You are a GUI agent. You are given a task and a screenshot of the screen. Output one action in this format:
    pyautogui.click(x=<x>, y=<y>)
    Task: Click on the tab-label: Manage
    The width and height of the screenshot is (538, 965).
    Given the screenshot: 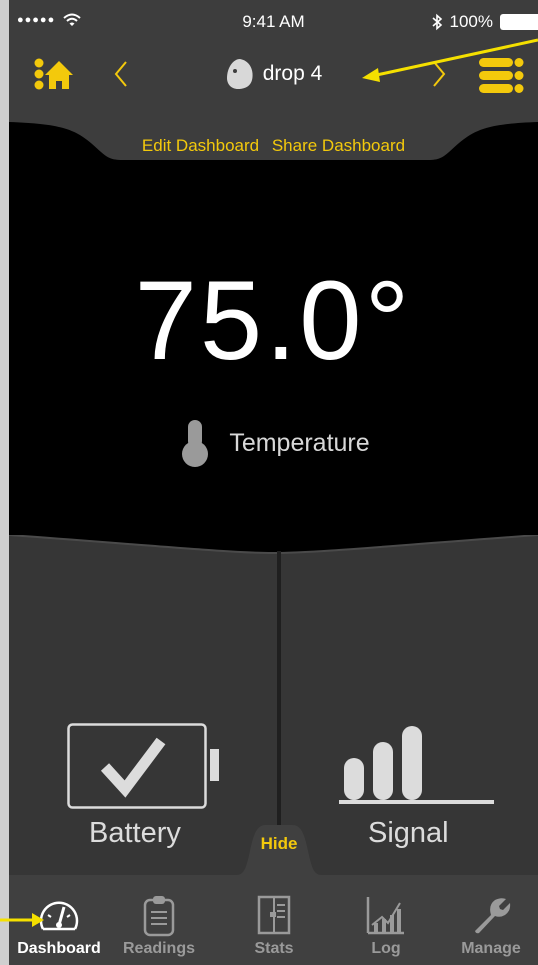 What is the action you would take?
    pyautogui.click(x=491, y=948)
    